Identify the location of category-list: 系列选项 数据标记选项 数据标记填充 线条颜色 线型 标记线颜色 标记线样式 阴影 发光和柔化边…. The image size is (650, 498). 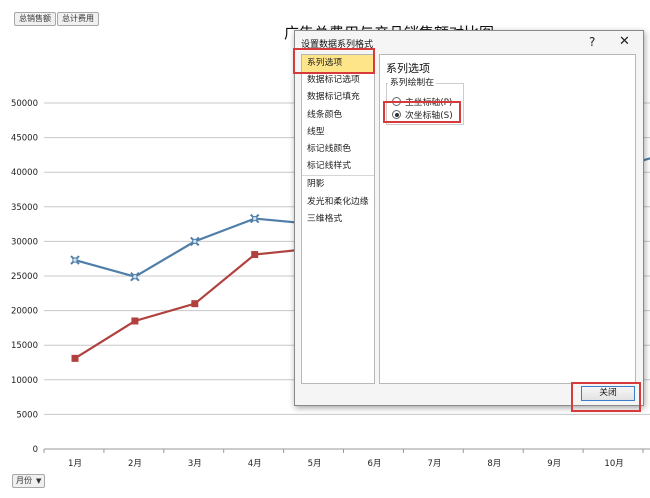
(338, 219).